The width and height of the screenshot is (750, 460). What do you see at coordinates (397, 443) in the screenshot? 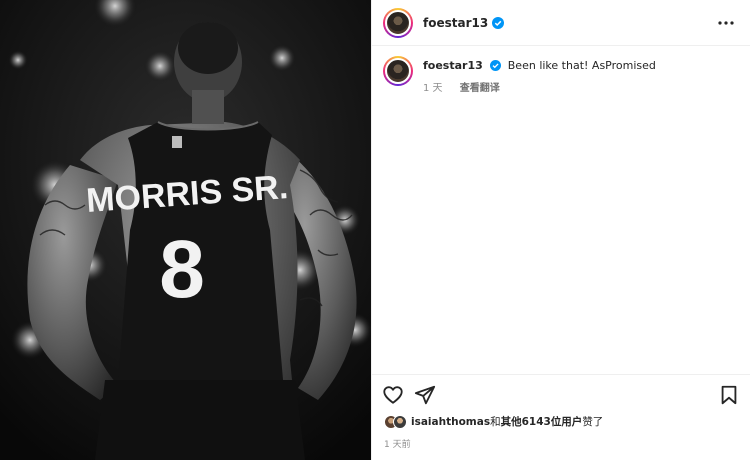
I see `post-date: 1 天前` at bounding box center [397, 443].